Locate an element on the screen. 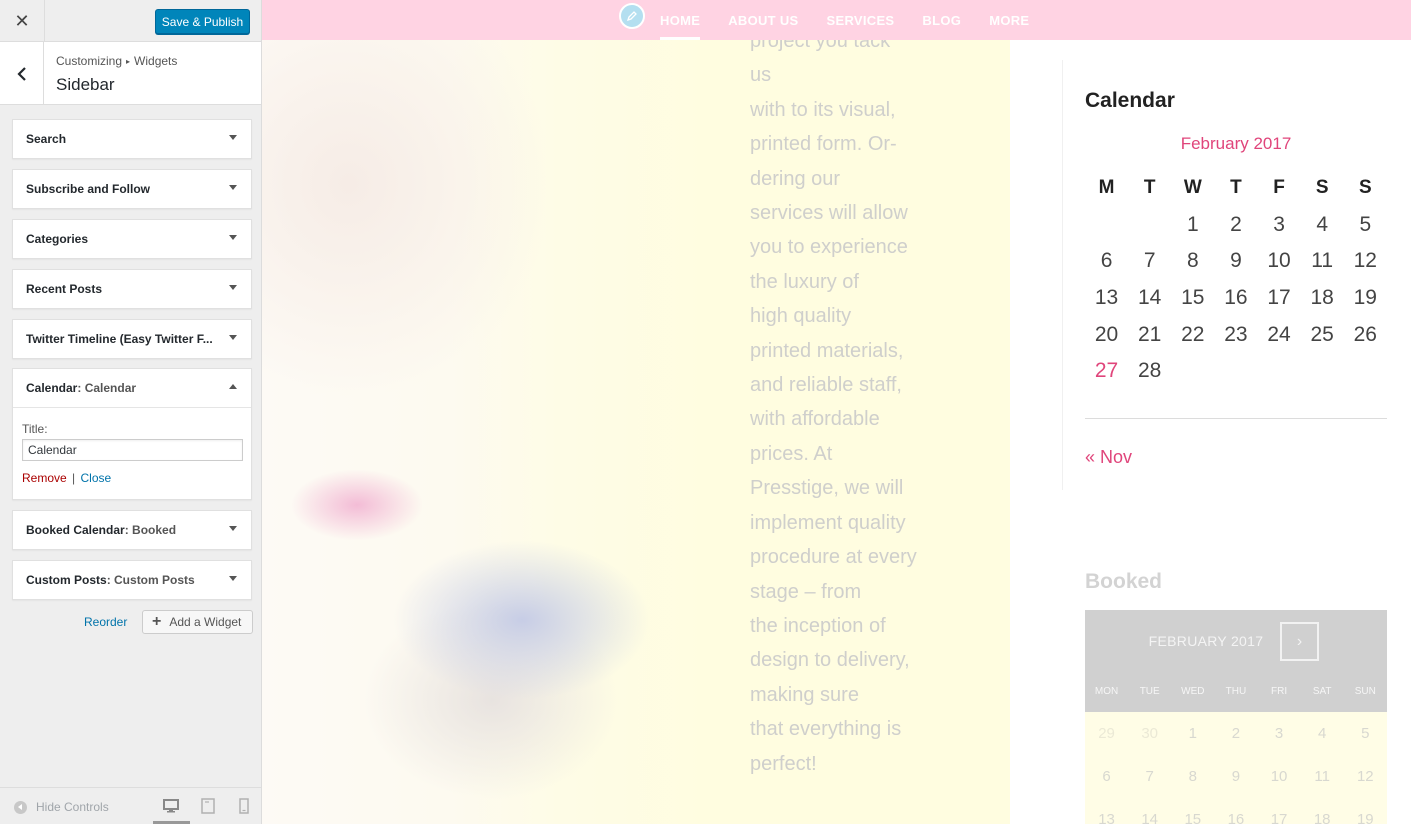 This screenshot has width=1411, height=824. booked-day: 15 is located at coordinates (1192, 817).